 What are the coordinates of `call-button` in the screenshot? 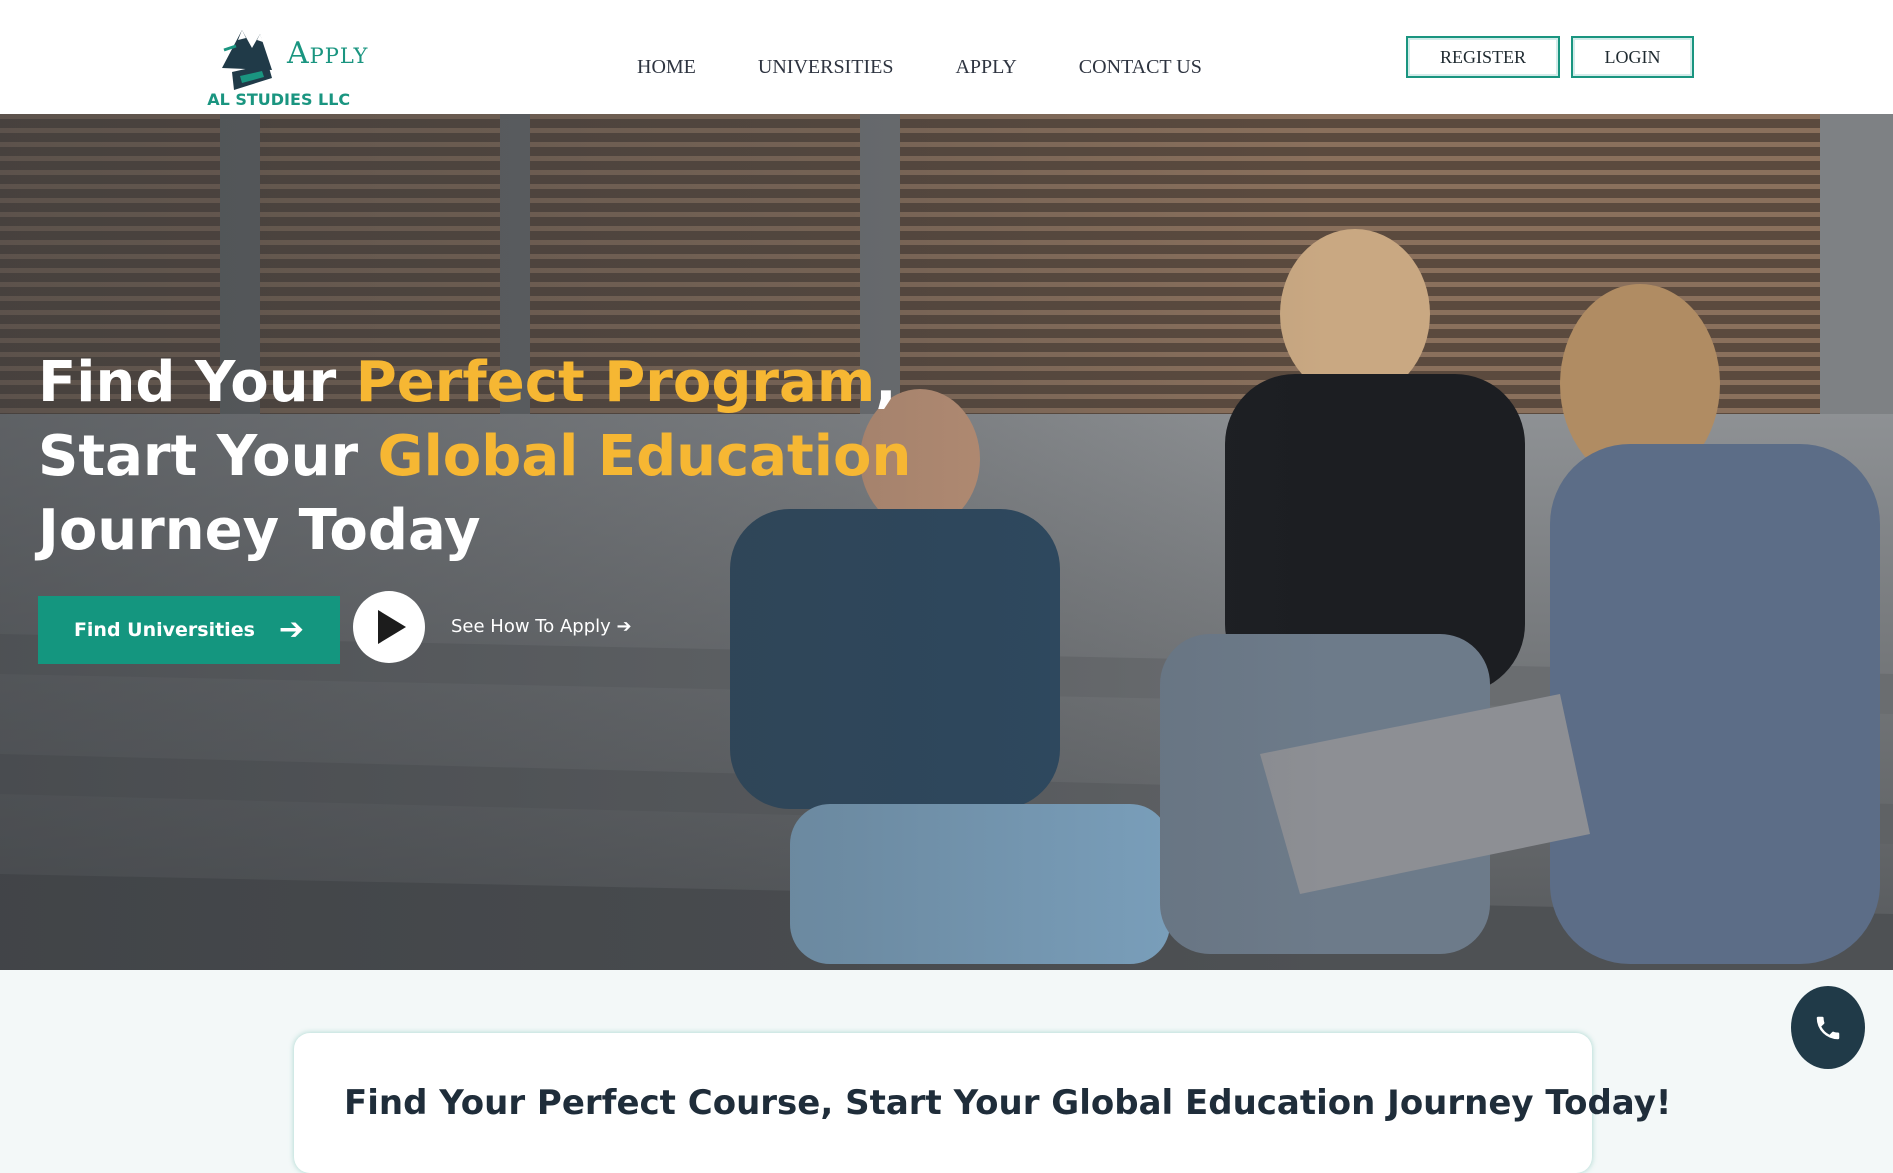 It's located at (1828, 1027).